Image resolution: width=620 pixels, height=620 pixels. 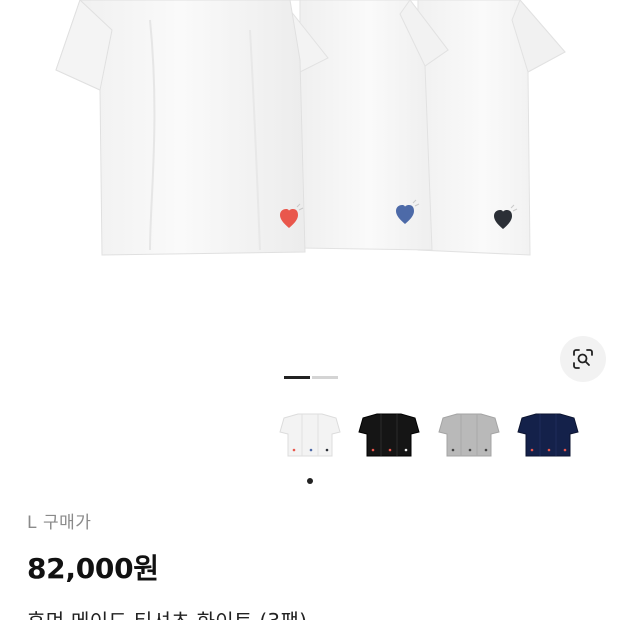 I want to click on navy-tshirt-thumbnail-icon, so click(x=548, y=435).